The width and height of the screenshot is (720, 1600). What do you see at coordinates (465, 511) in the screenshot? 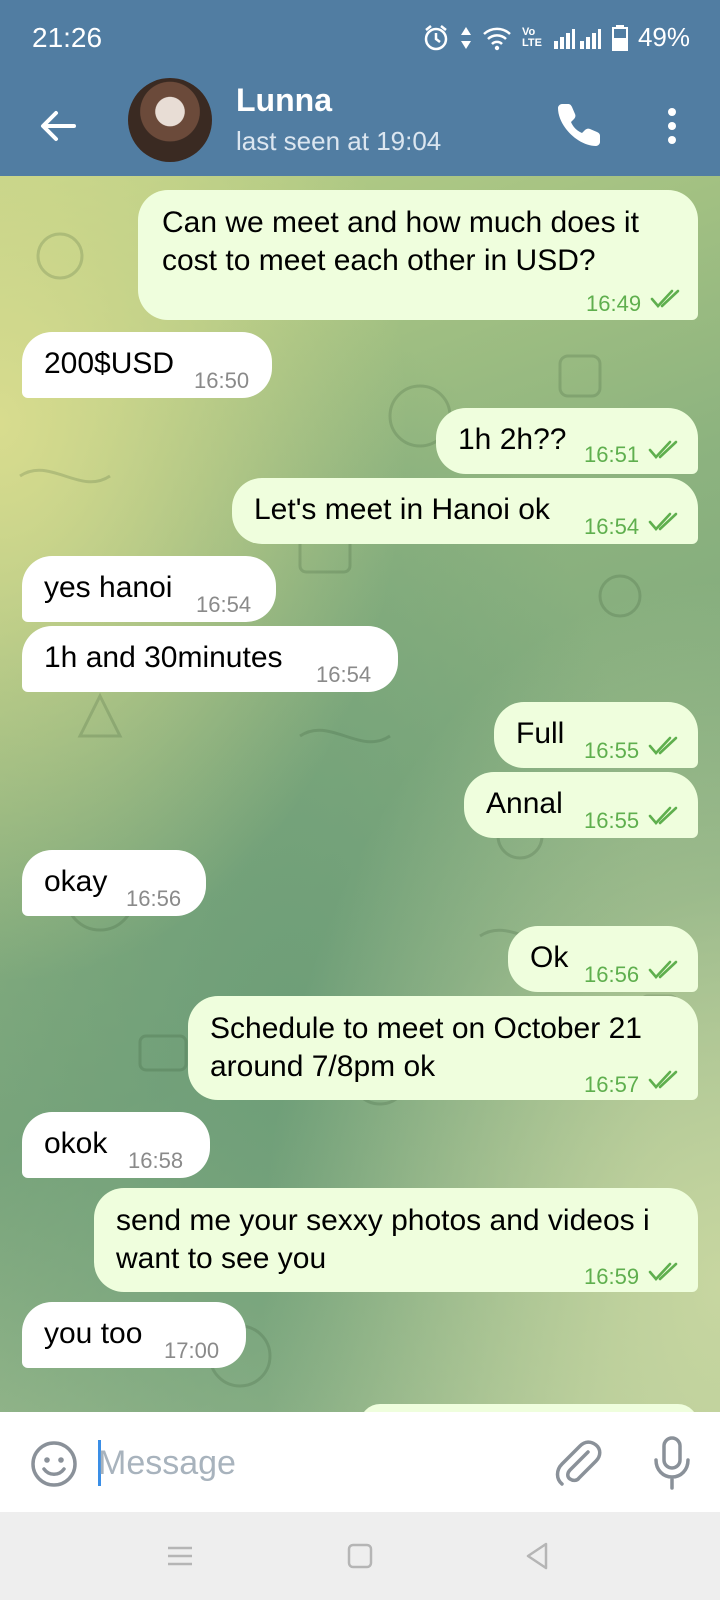
I see `message-bubble-outgoing: Let's meet in Hanoi ok 16:54` at bounding box center [465, 511].